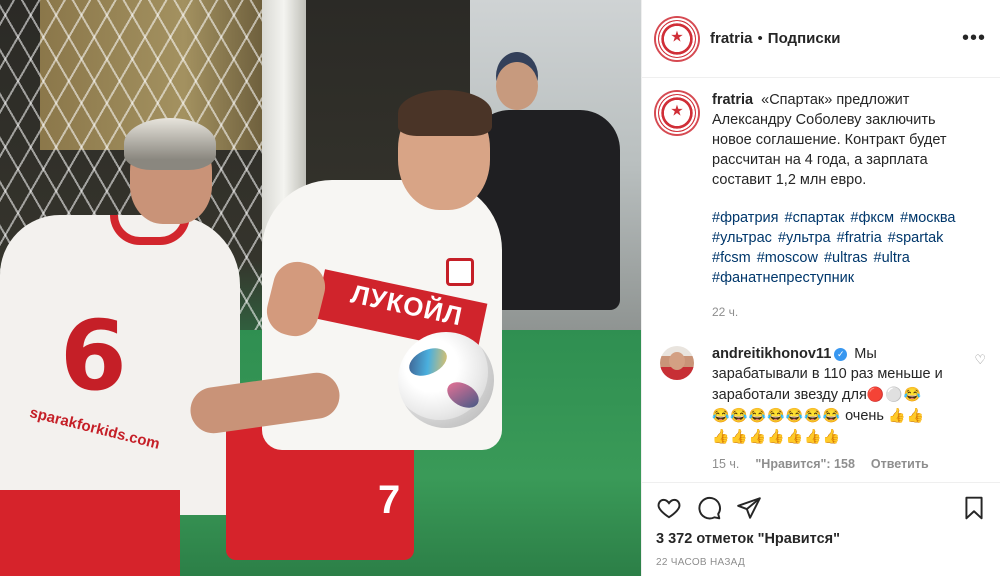 This screenshot has height=576, width=1000. I want to click on comment-emoji-thumbs-row: 👍👍👍👍👍👍👍, so click(777, 436).